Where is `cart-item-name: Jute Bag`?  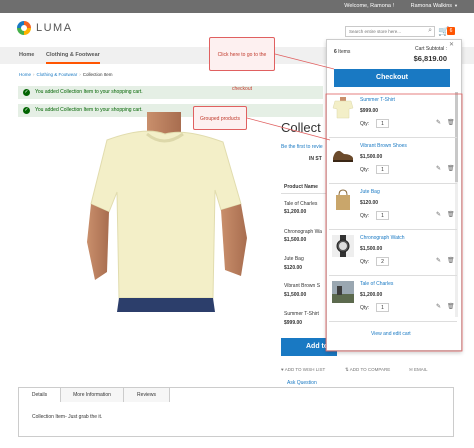
cart-item-name: Jute Bag is located at coordinates (370, 192).